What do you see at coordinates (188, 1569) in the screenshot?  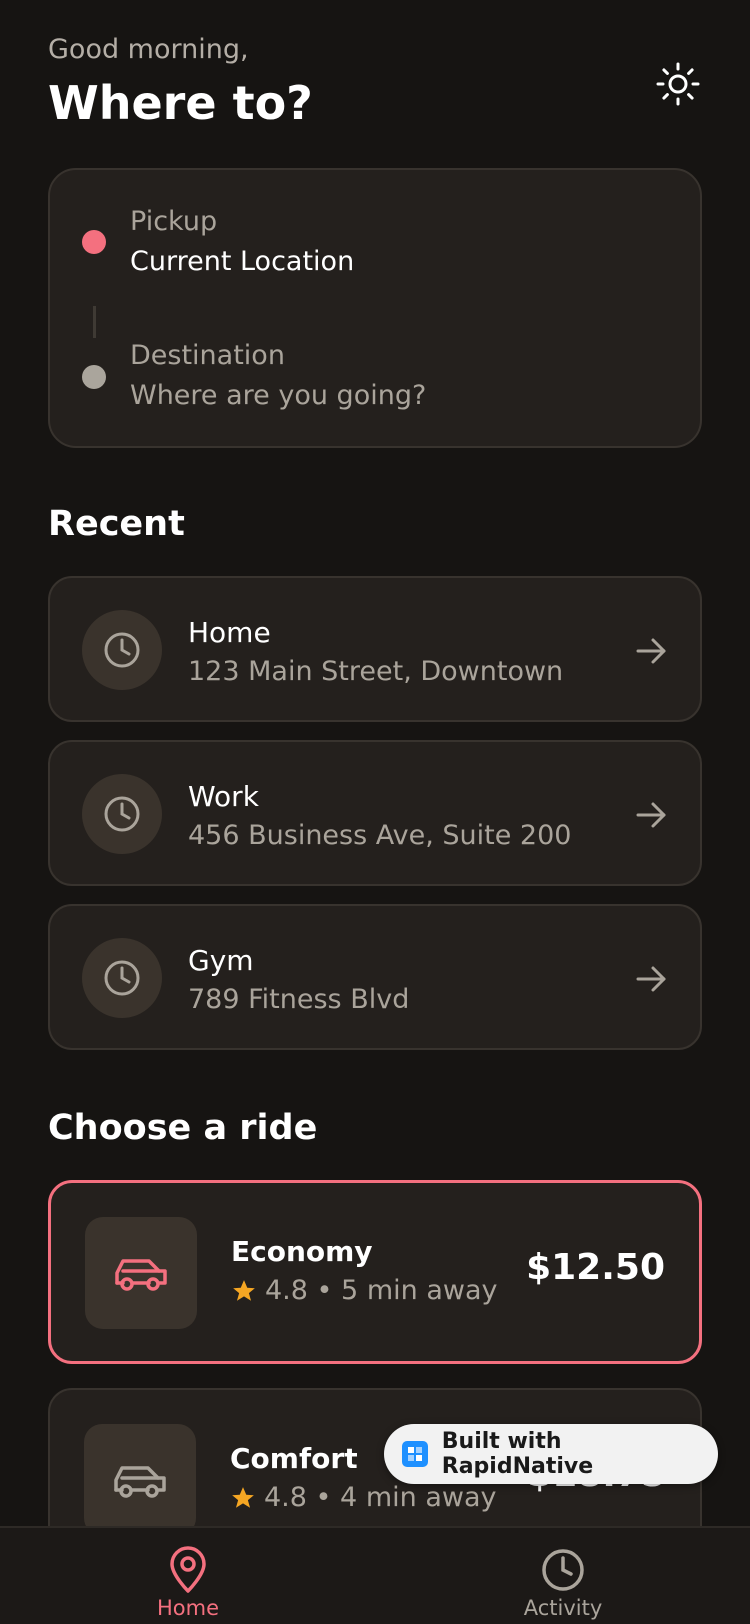 I see `map-pin-icon` at bounding box center [188, 1569].